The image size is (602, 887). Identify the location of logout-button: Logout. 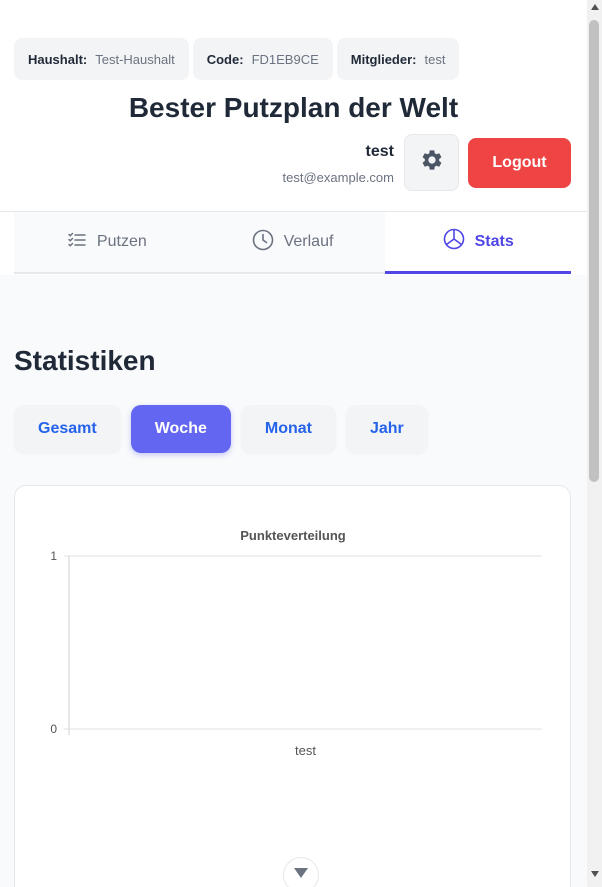
(519, 163).